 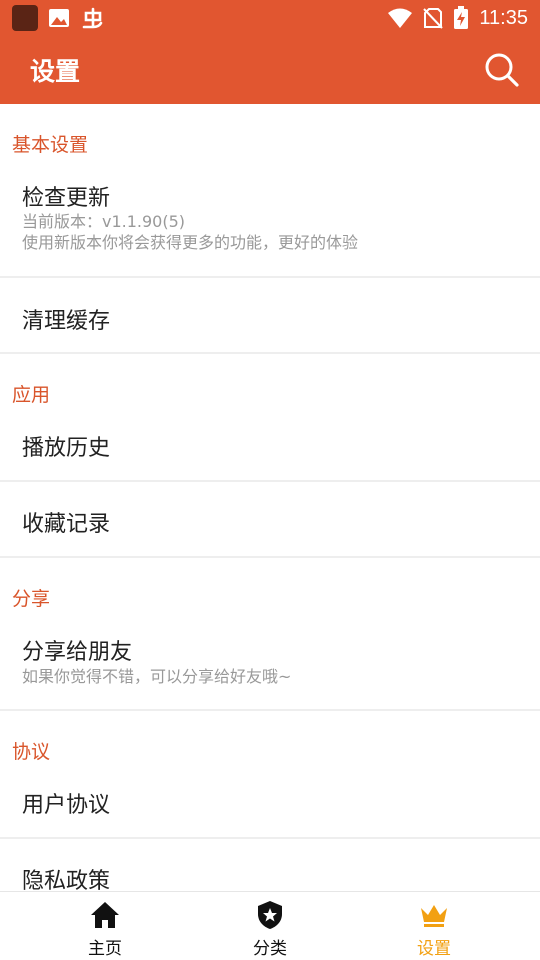 I want to click on app-notification-icon, so click(x=25, y=18).